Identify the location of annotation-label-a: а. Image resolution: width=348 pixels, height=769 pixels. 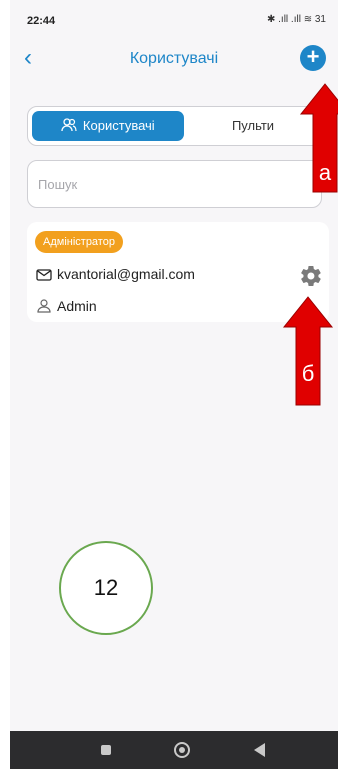
(325, 172).